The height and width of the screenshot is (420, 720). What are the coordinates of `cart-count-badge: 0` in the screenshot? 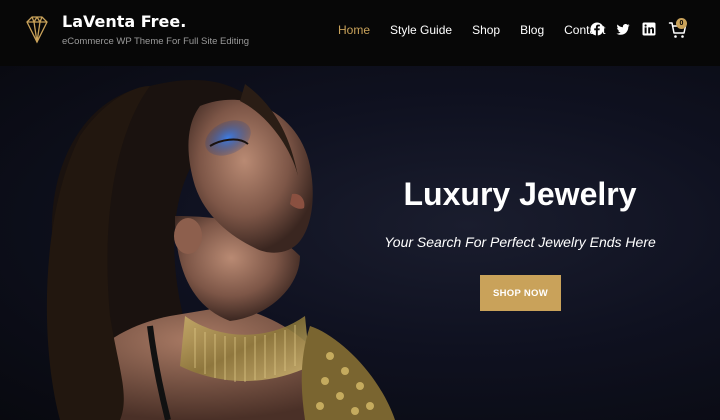 It's located at (681, 23).